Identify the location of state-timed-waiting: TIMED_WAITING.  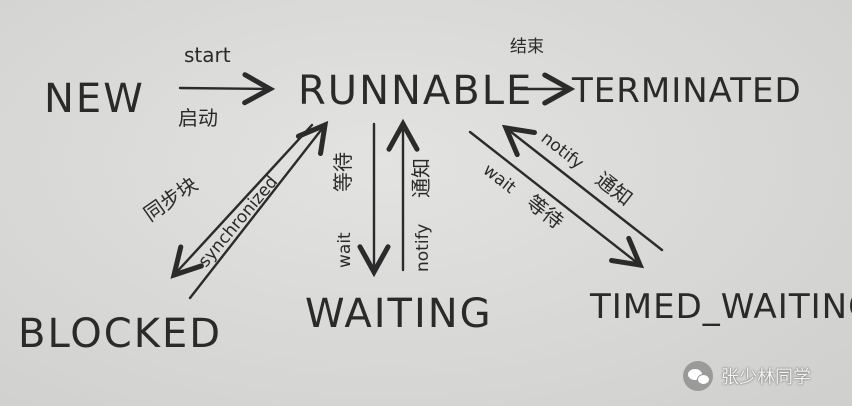
(720, 307).